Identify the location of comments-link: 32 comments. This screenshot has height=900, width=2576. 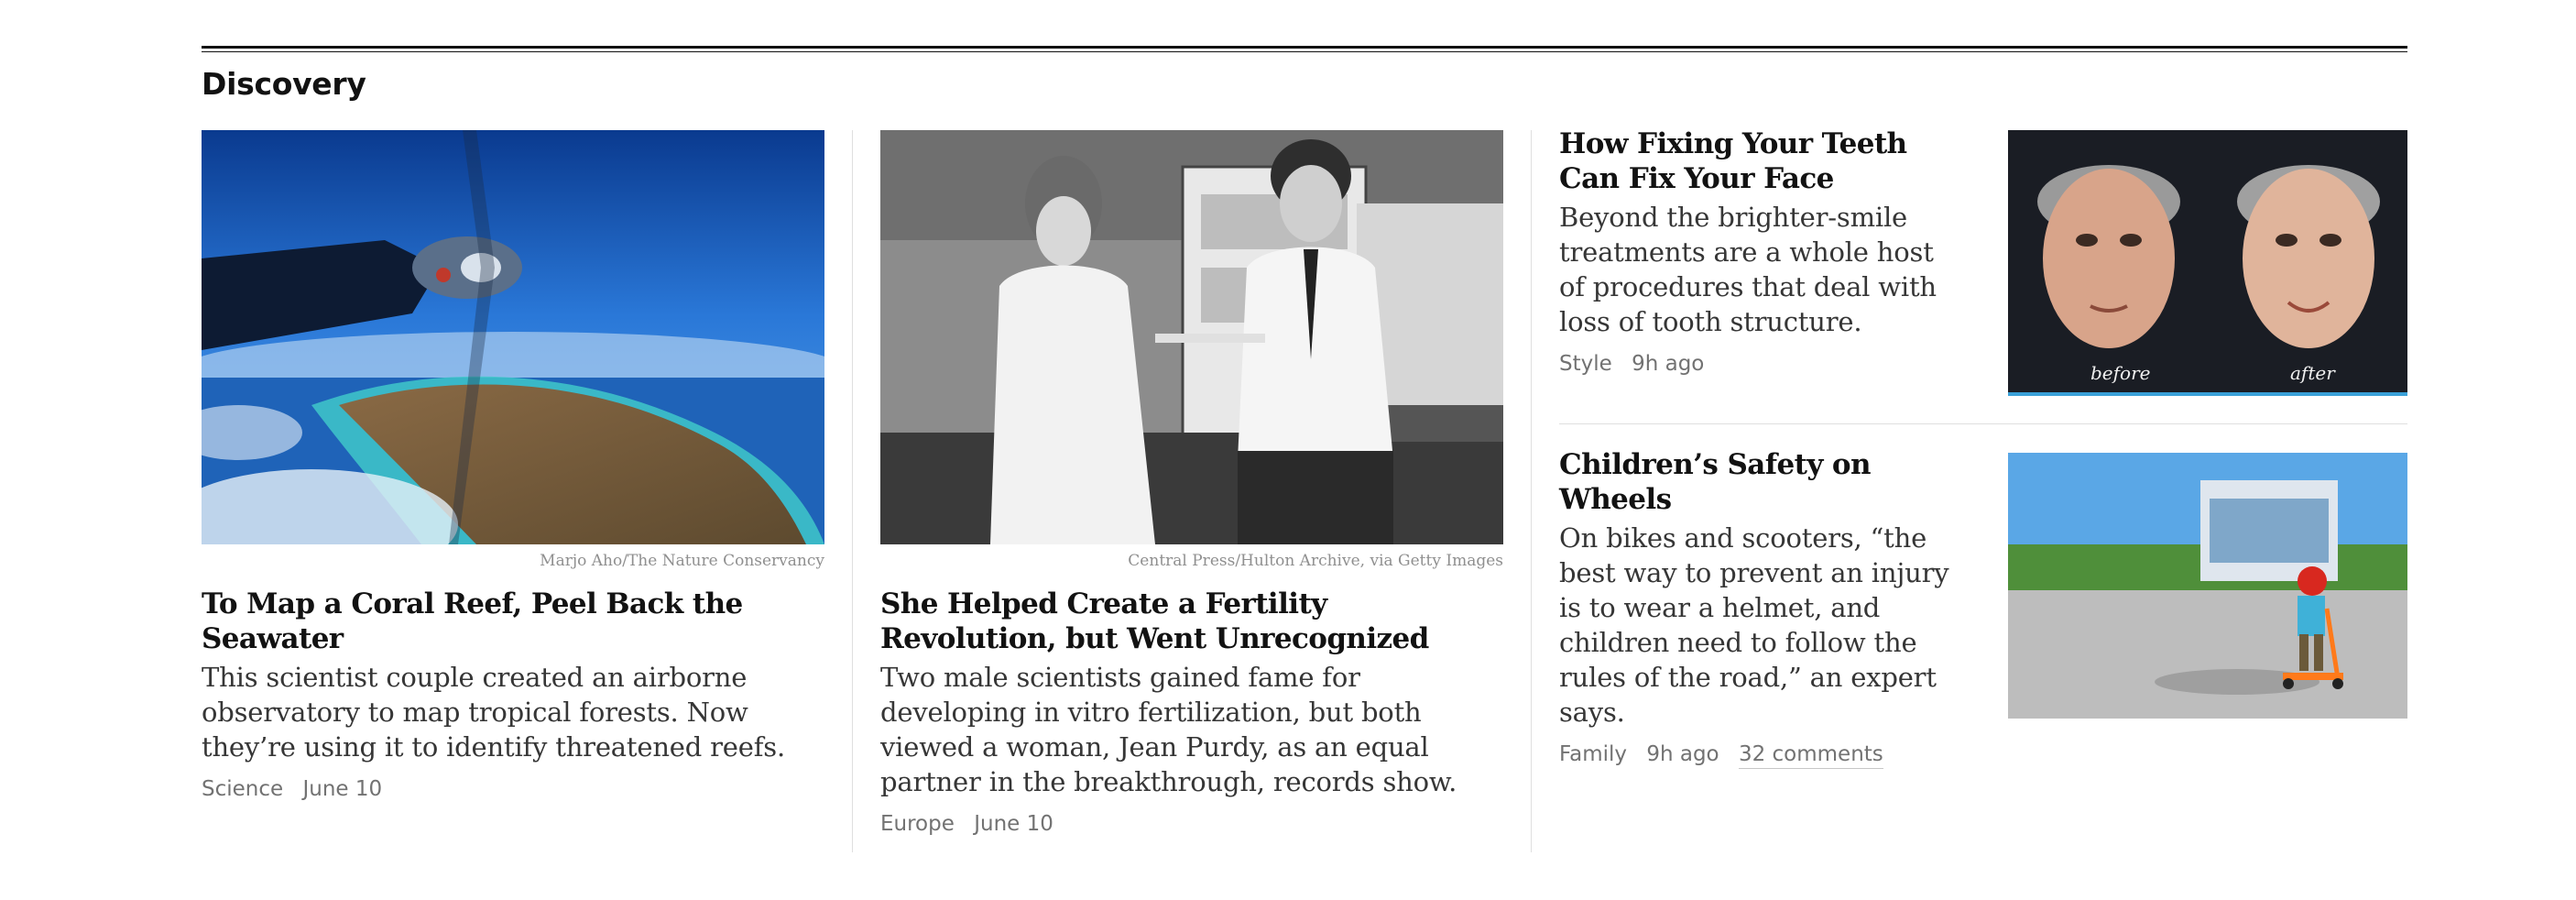
(1811, 755).